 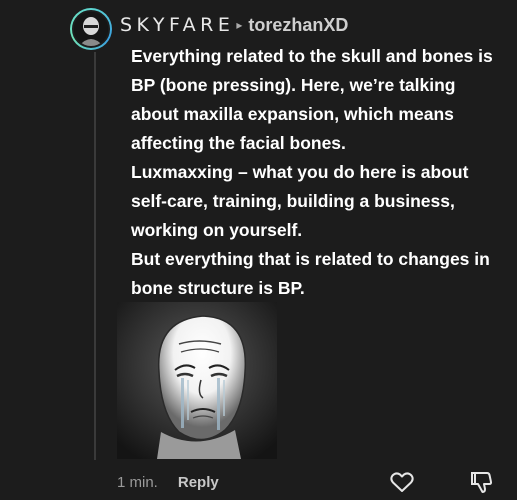 What do you see at coordinates (168, 482) in the screenshot?
I see `comment-footer: 1 min. Reply` at bounding box center [168, 482].